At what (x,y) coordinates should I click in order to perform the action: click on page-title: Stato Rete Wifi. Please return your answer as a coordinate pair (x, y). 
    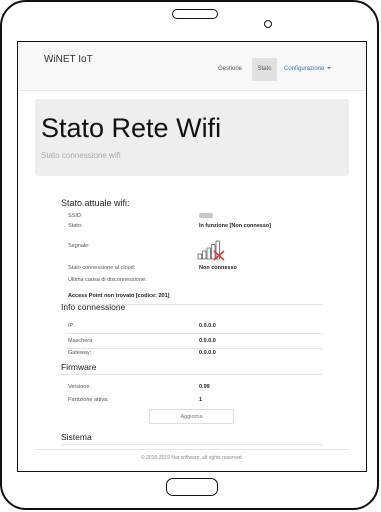
    Looking at the image, I should click on (131, 128).